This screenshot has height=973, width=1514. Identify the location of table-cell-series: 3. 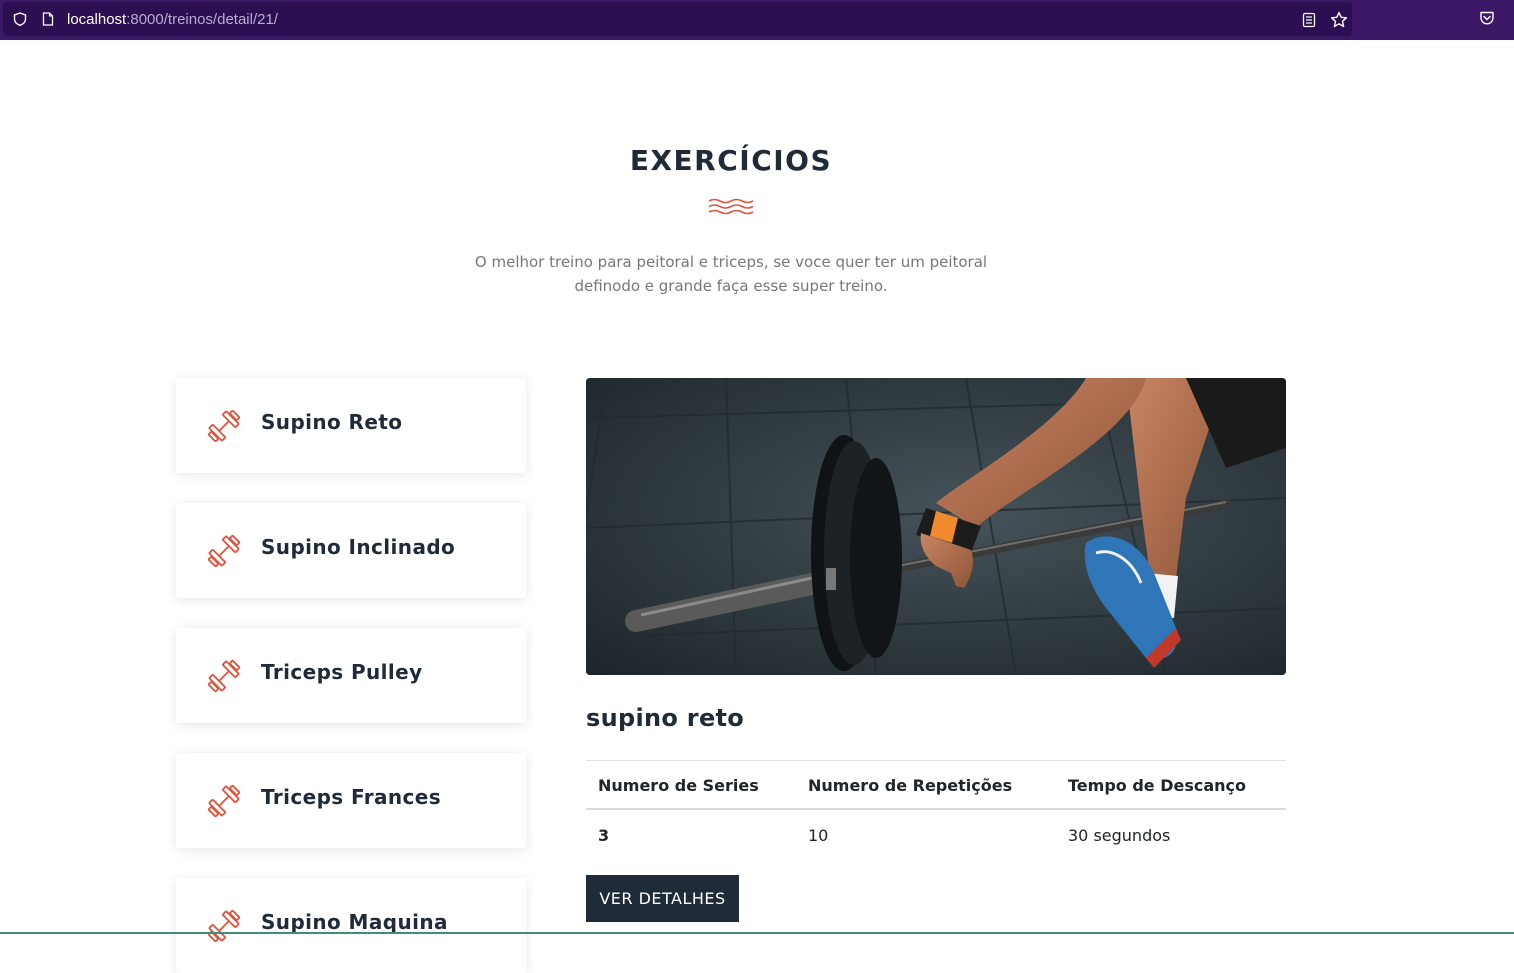
(604, 835).